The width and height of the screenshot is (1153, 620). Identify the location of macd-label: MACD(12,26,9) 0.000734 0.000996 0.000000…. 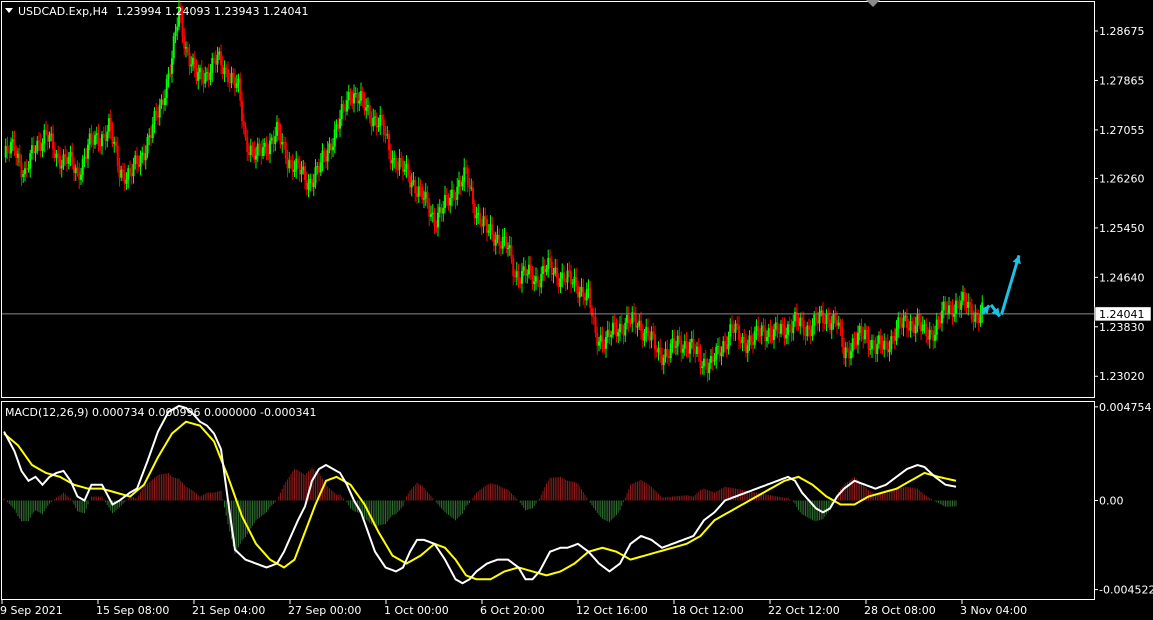
(160, 412).